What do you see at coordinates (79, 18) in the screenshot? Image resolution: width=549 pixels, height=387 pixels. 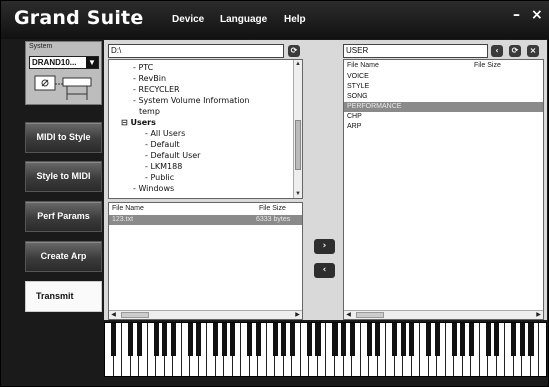 I see `app-title: Grand Suite` at bounding box center [79, 18].